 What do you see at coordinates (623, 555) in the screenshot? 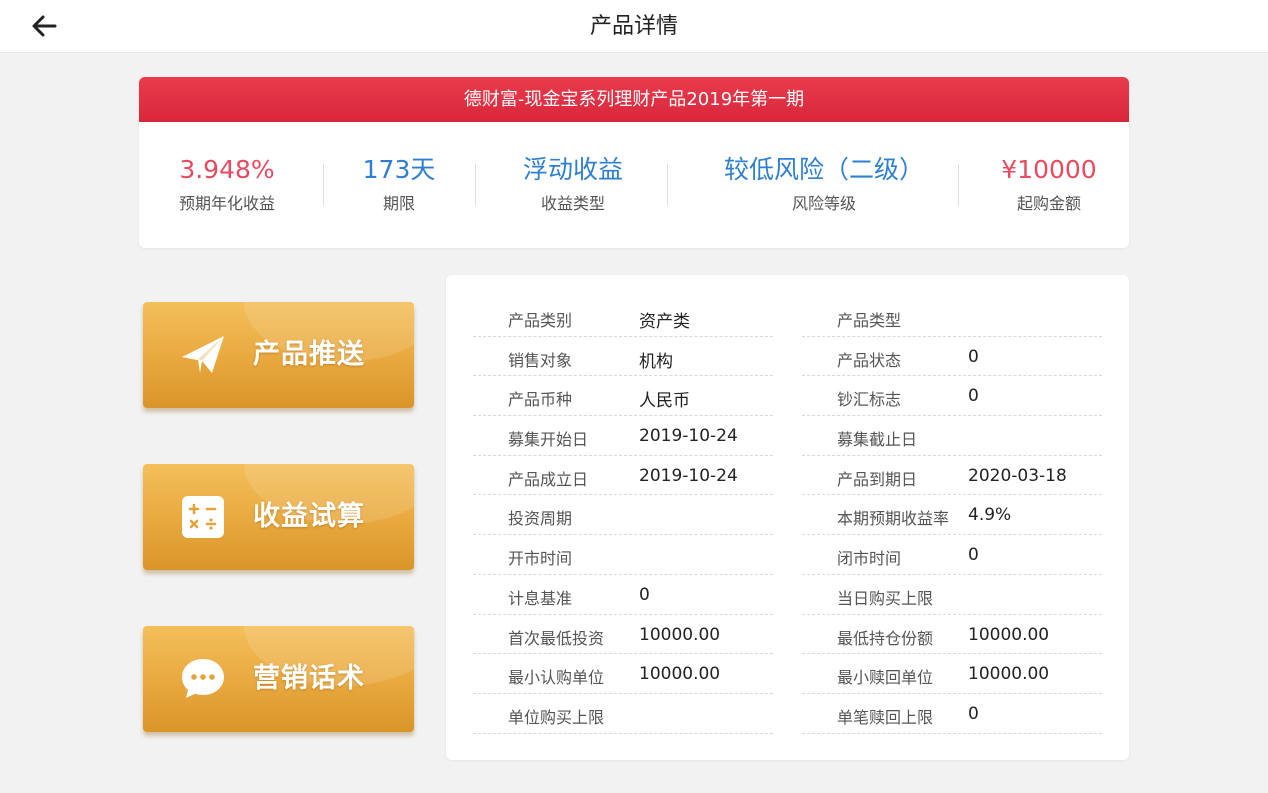
I see `detail-row: 开市时间` at bounding box center [623, 555].